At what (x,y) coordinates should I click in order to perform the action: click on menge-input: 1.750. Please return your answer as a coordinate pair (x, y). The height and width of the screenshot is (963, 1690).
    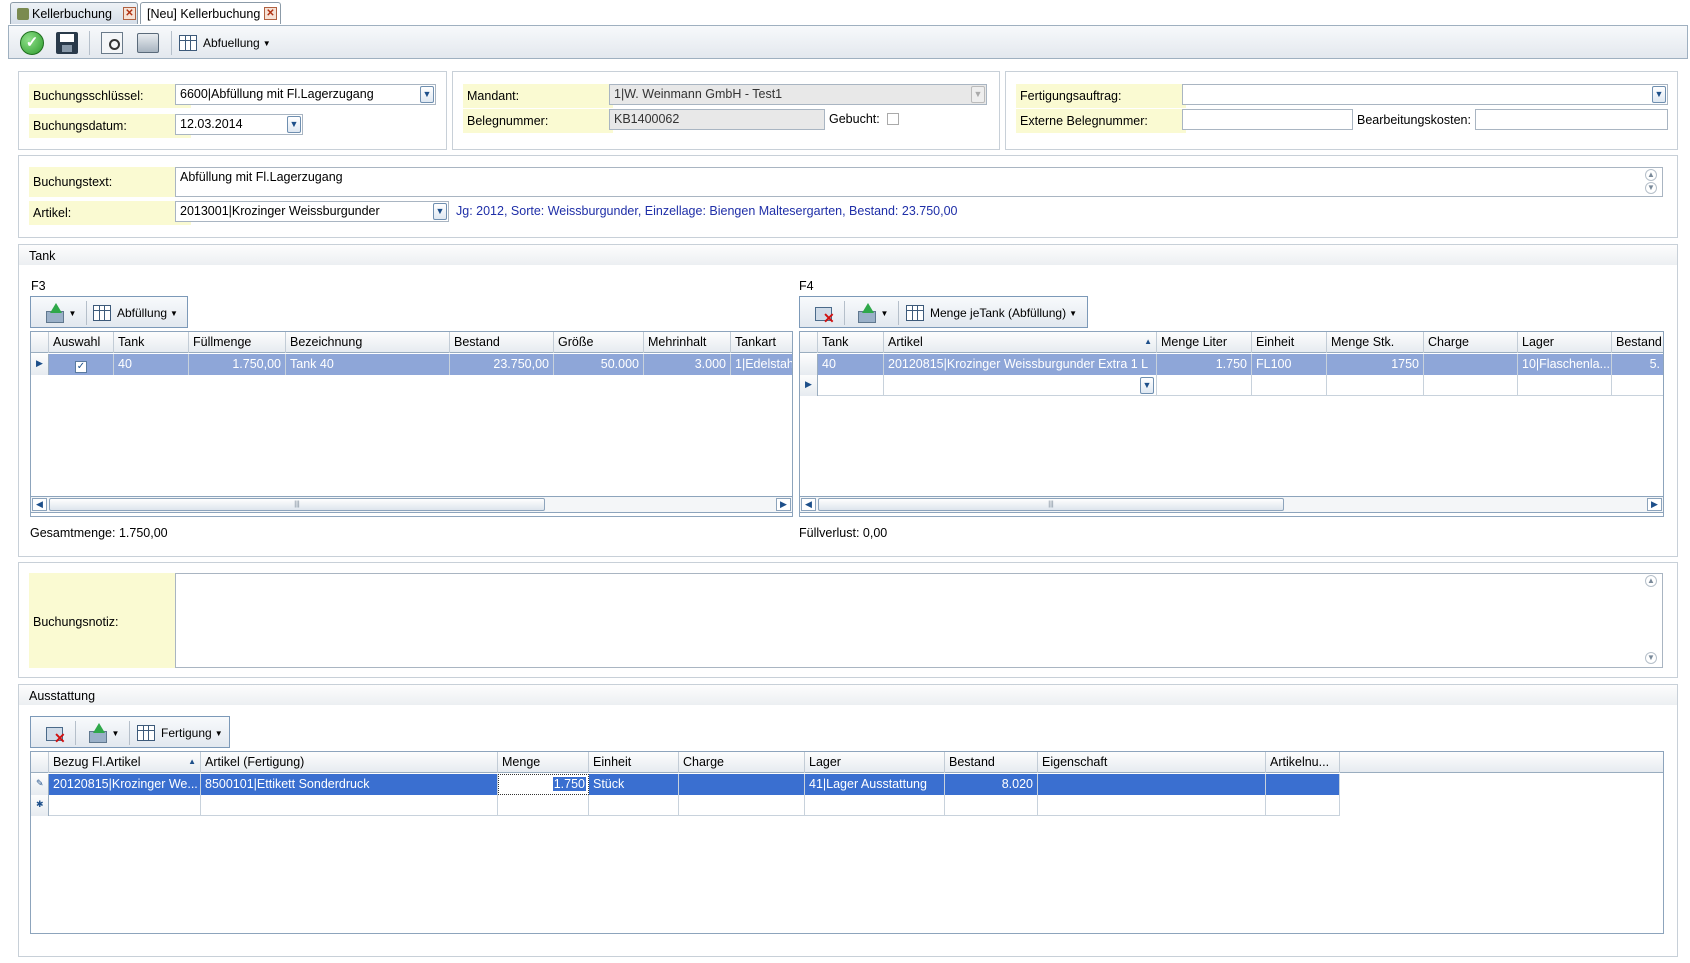
    Looking at the image, I should click on (569, 784).